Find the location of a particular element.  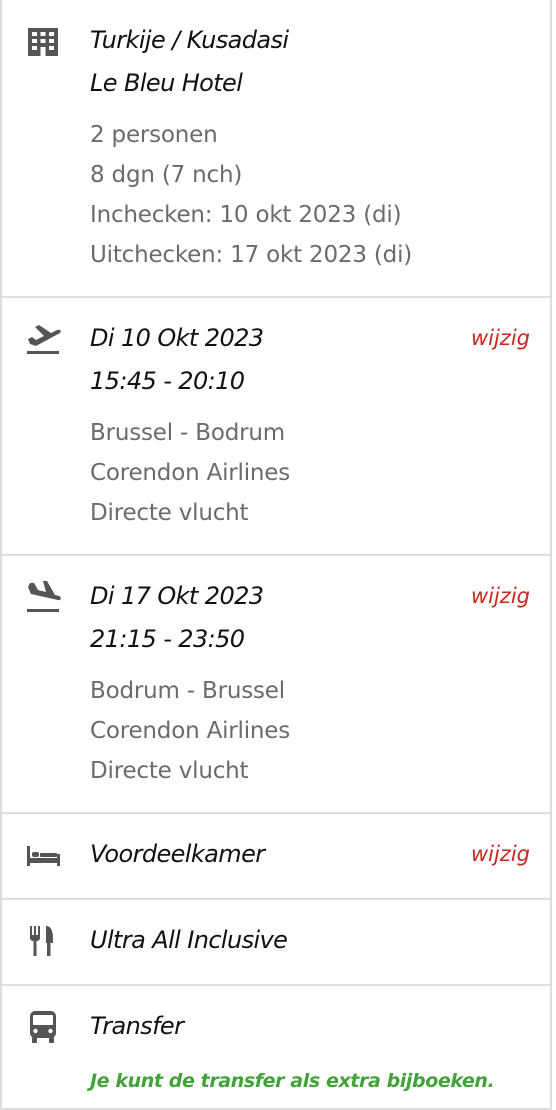

plane-arrival-icon is located at coordinates (43, 597).